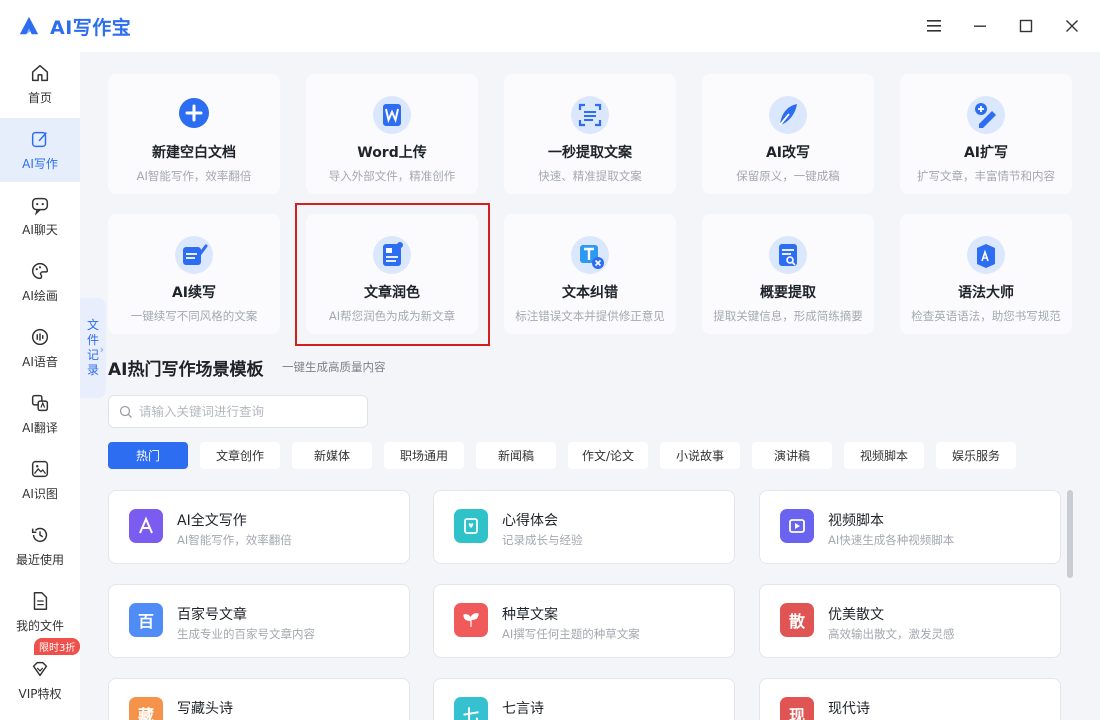 Image resolution: width=1100 pixels, height=720 pixels. I want to click on template-desc: AI快速生成各种视频脚本, so click(891, 540).